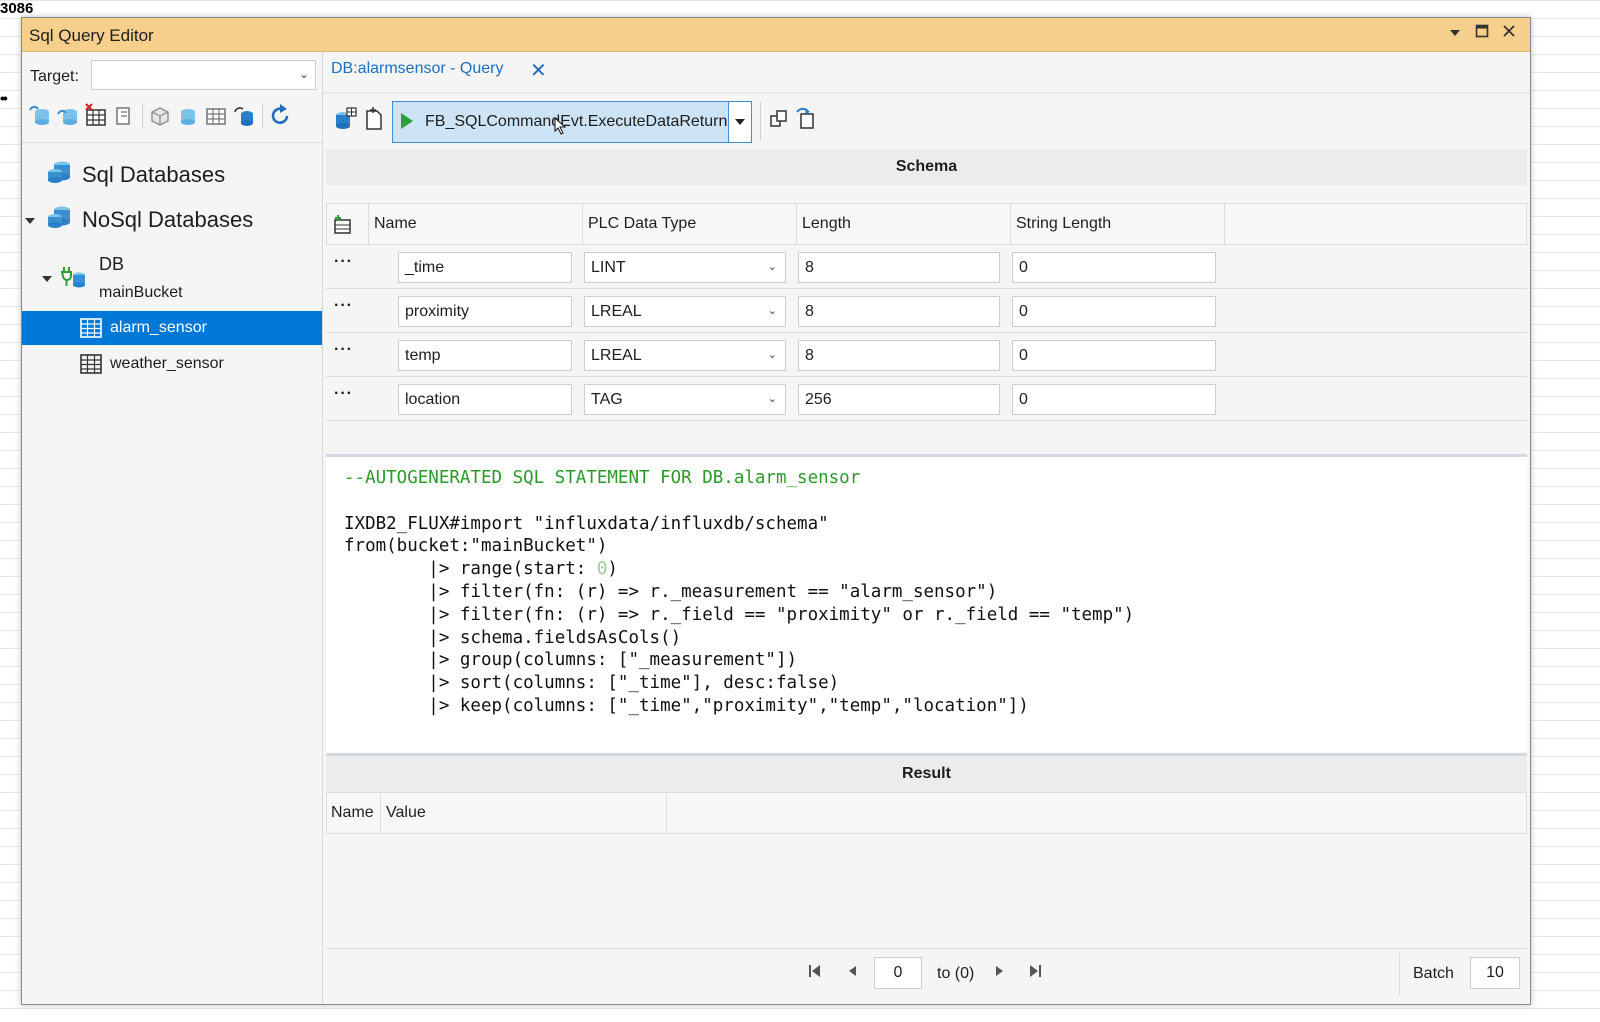 This screenshot has width=1600, height=1022. What do you see at coordinates (485, 311) in the screenshot?
I see `field-name-input: proximity` at bounding box center [485, 311].